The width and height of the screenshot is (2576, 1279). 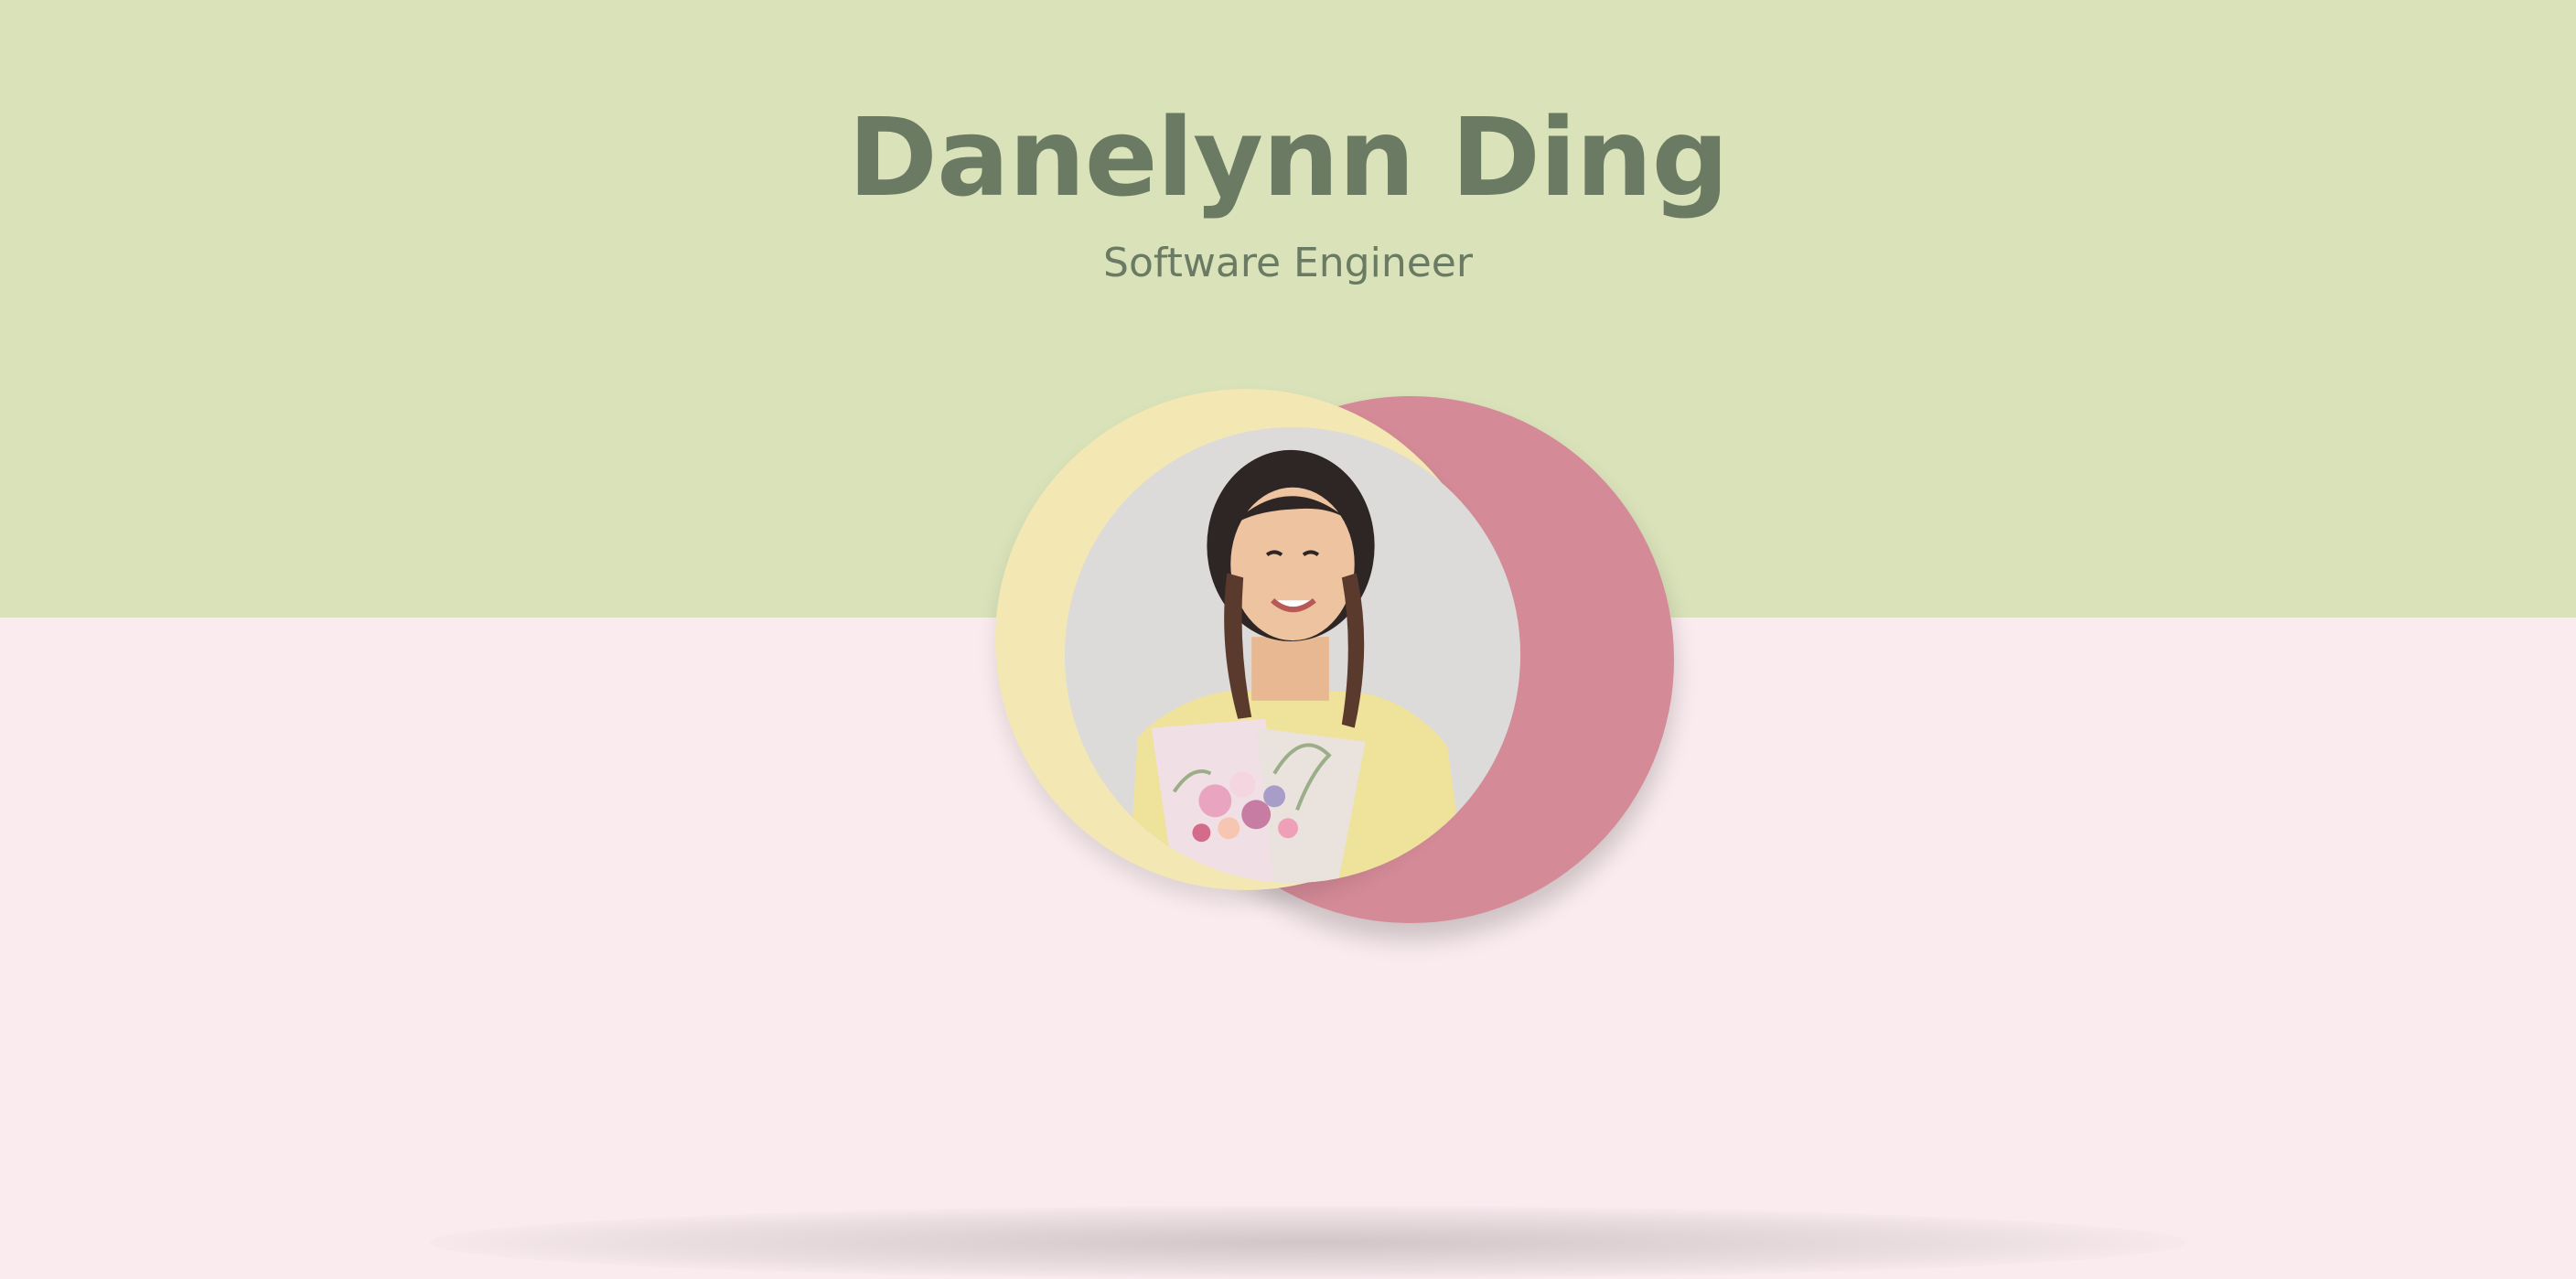 What do you see at coordinates (1288, 157) in the screenshot?
I see `page-title: Danelynn Ding` at bounding box center [1288, 157].